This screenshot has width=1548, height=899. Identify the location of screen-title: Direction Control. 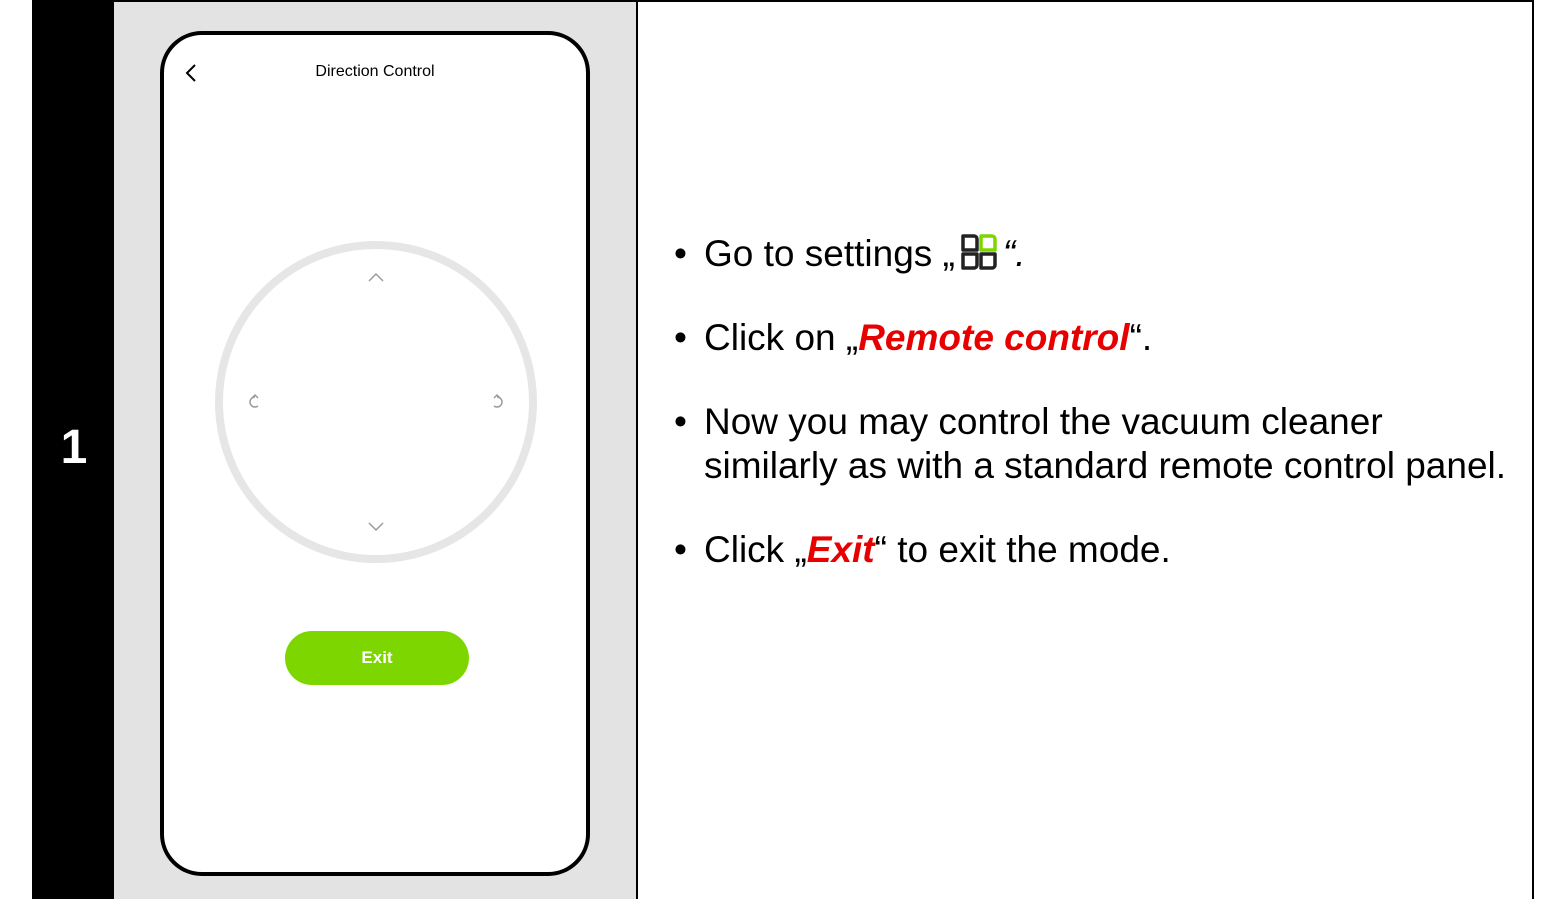
(375, 71).